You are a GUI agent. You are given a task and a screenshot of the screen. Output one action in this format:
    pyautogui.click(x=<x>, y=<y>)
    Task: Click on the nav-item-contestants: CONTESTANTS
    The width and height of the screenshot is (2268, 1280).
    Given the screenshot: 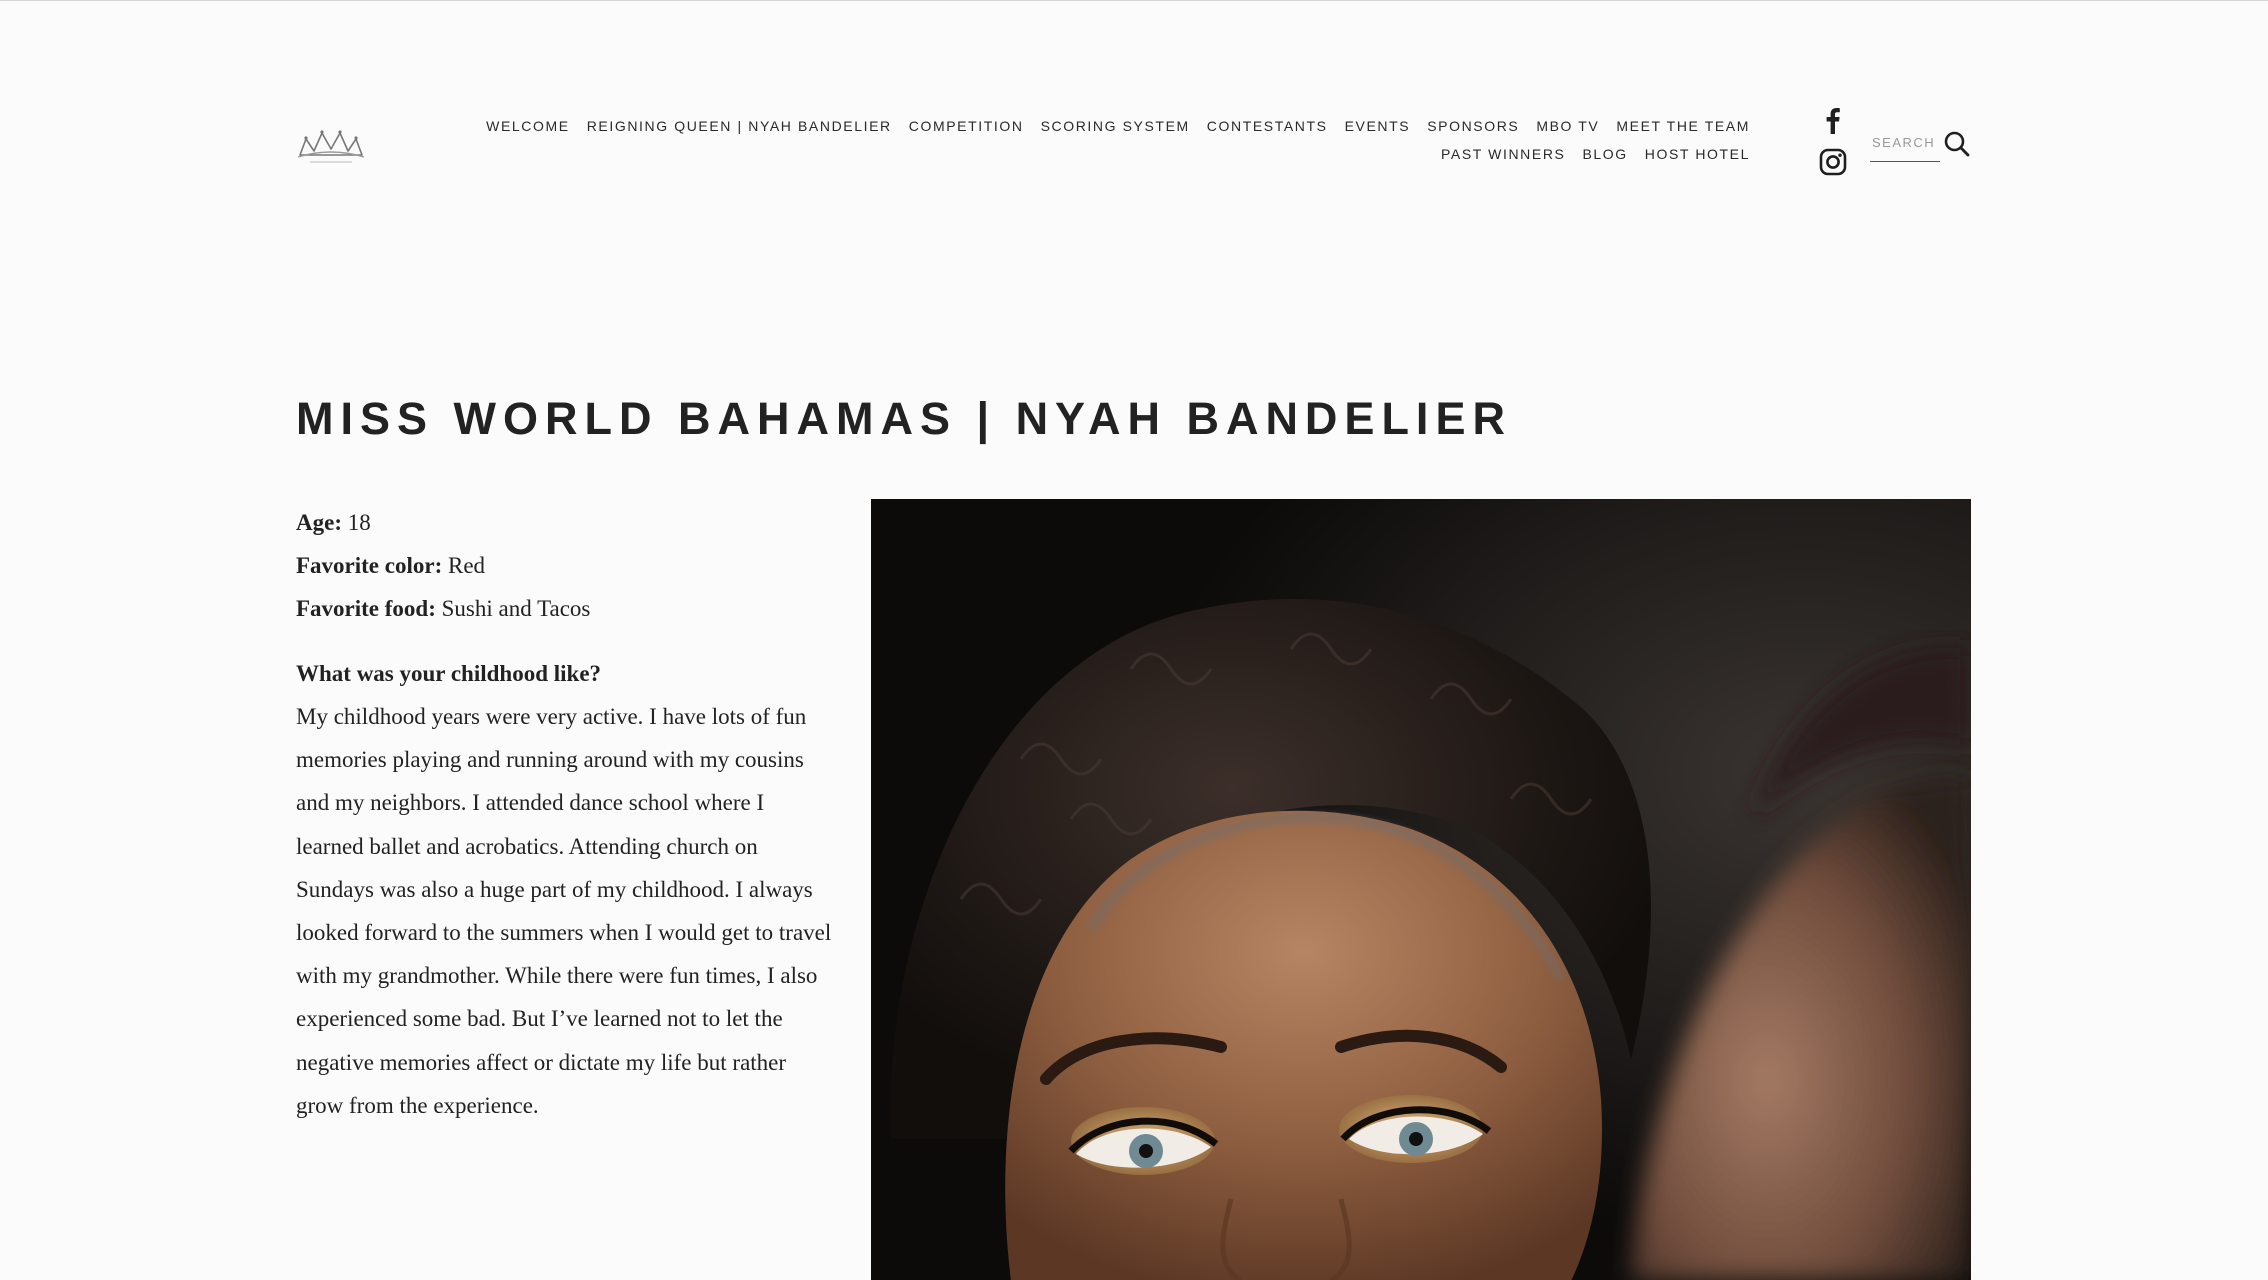 What is the action you would take?
    pyautogui.click(x=1267, y=126)
    